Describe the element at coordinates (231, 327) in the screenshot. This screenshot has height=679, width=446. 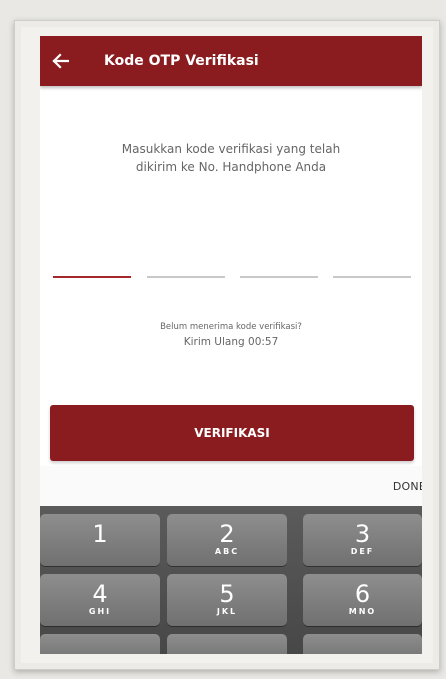
I see `resend-question: Belum menerima kode verifikasi?` at that location.